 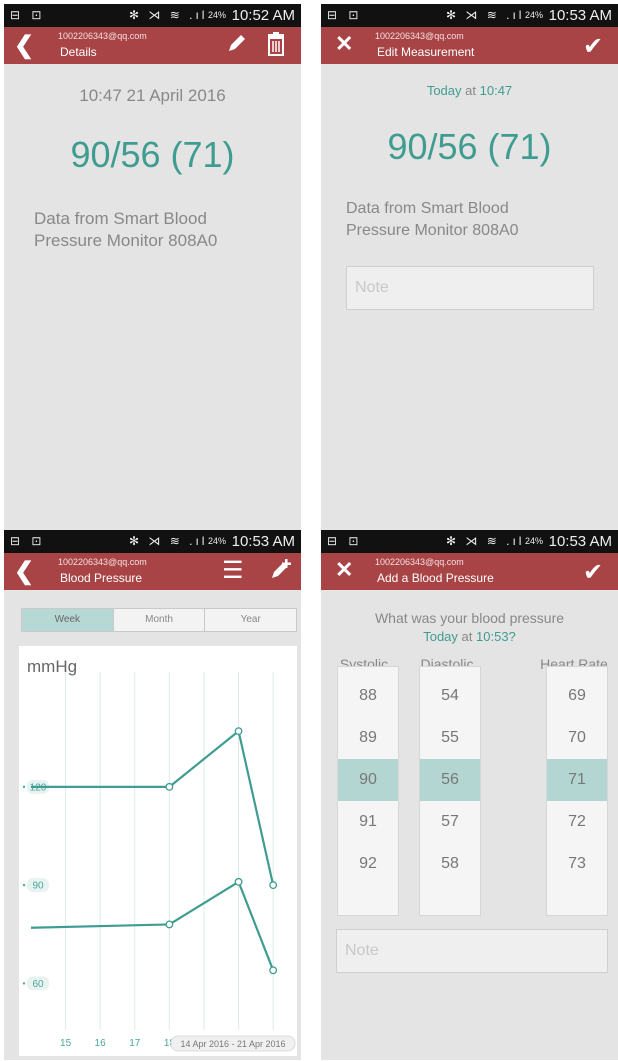 What do you see at coordinates (368, 780) in the screenshot?
I see `picker-value-selected: 90` at bounding box center [368, 780].